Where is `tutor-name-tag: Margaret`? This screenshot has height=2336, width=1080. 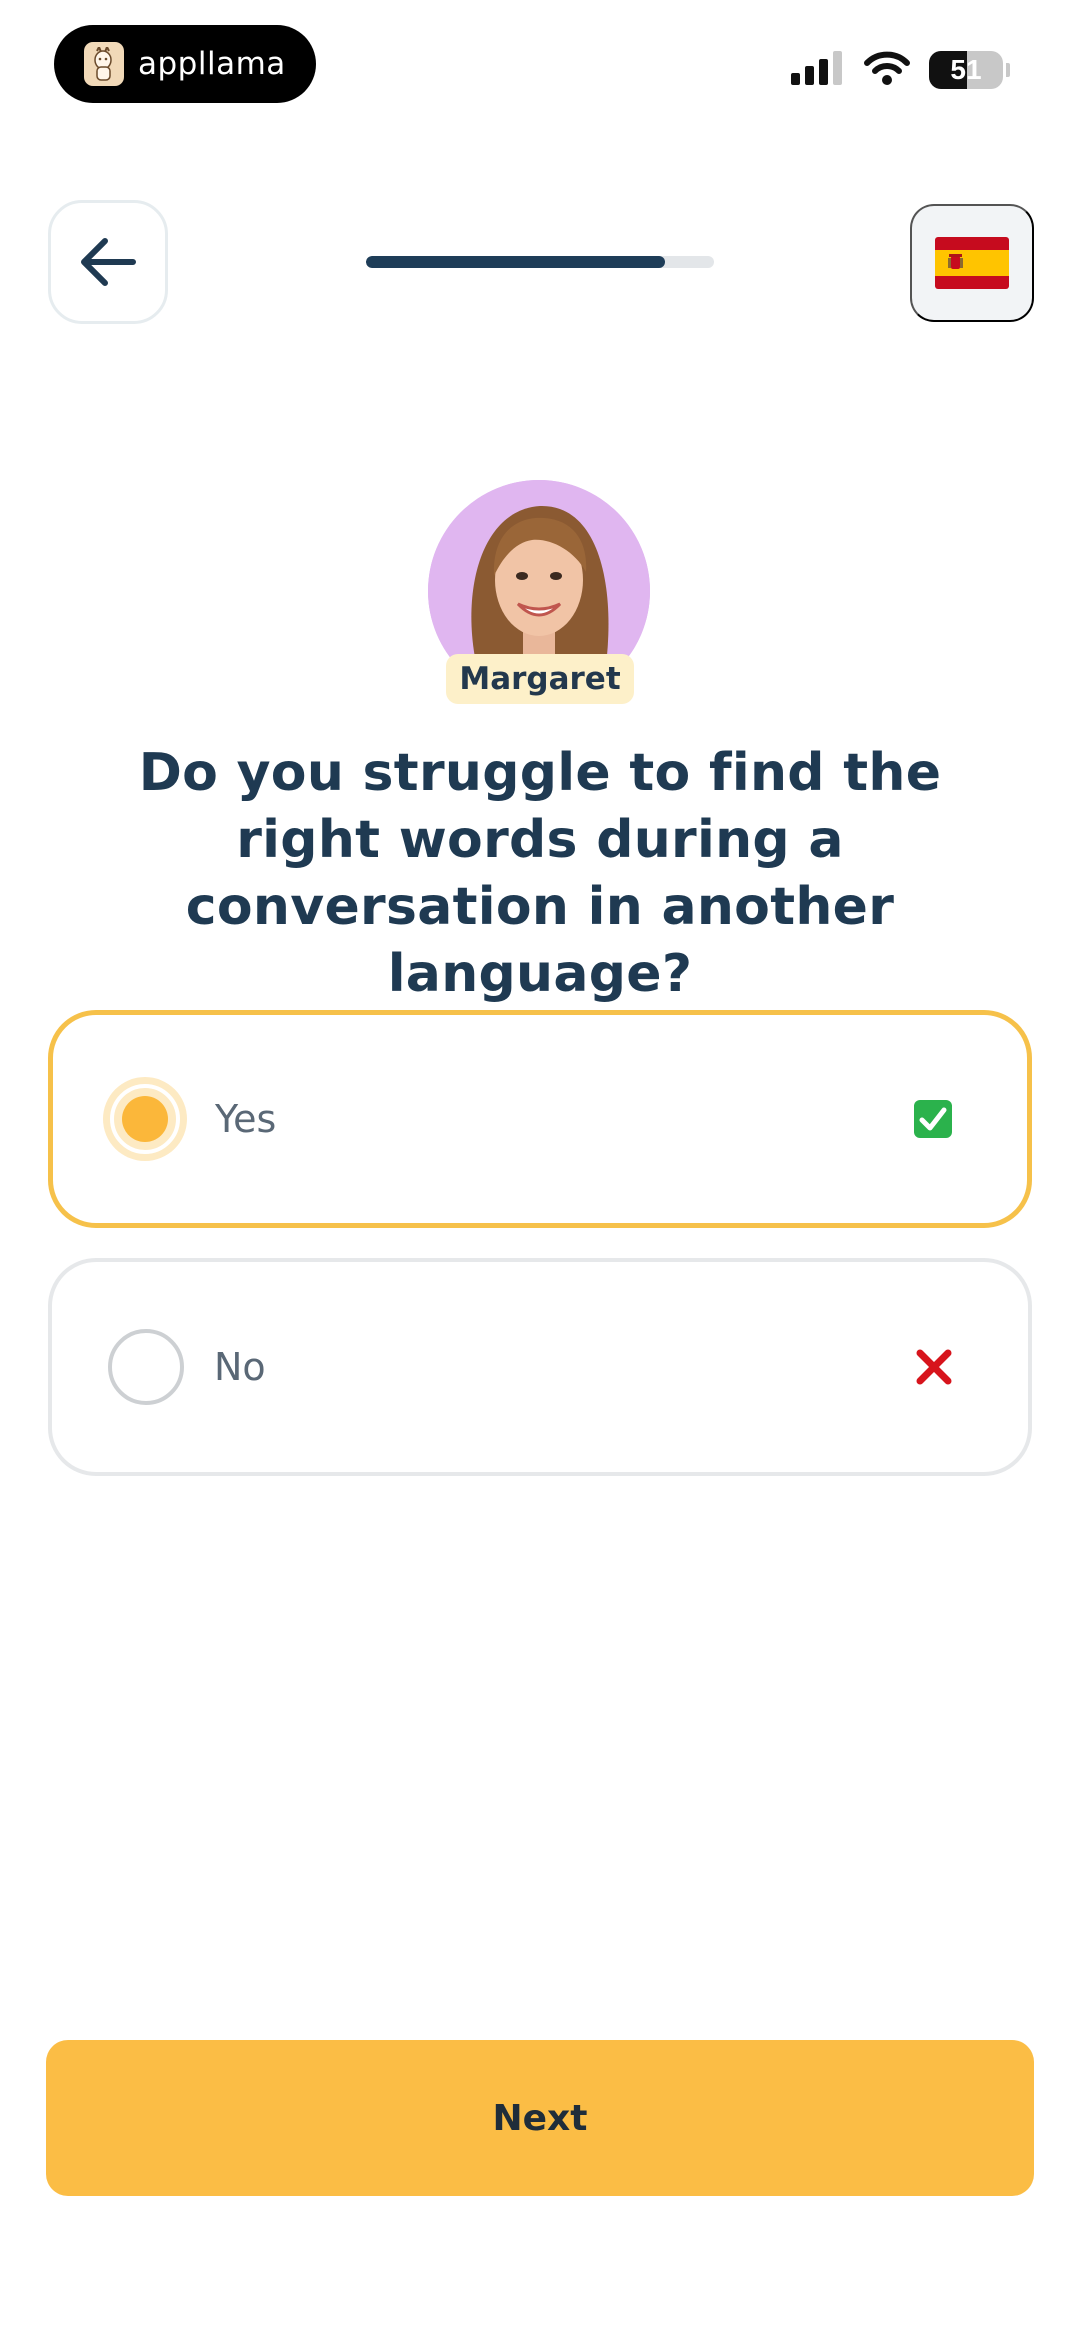
tutor-name-tag: Margaret is located at coordinates (540, 679).